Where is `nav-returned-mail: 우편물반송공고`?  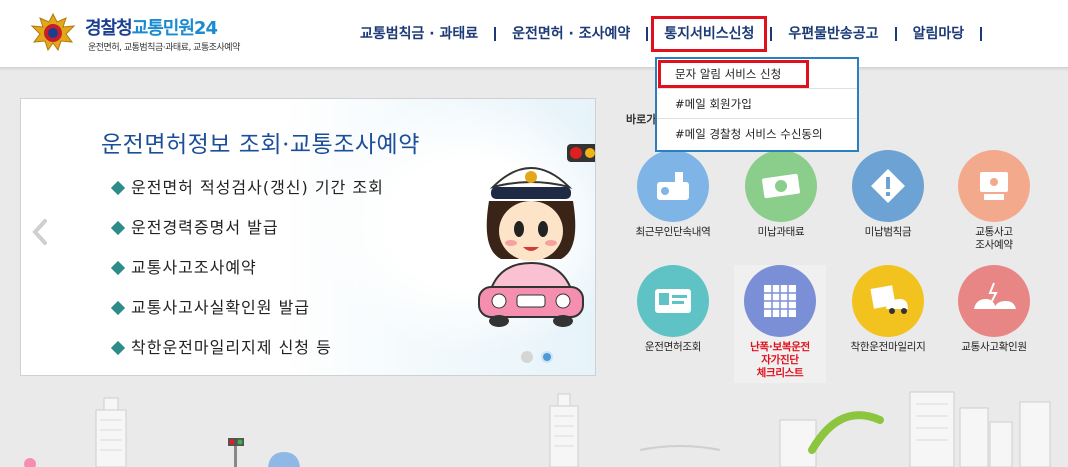
nav-returned-mail: 우편물반송공고 is located at coordinates (833, 34).